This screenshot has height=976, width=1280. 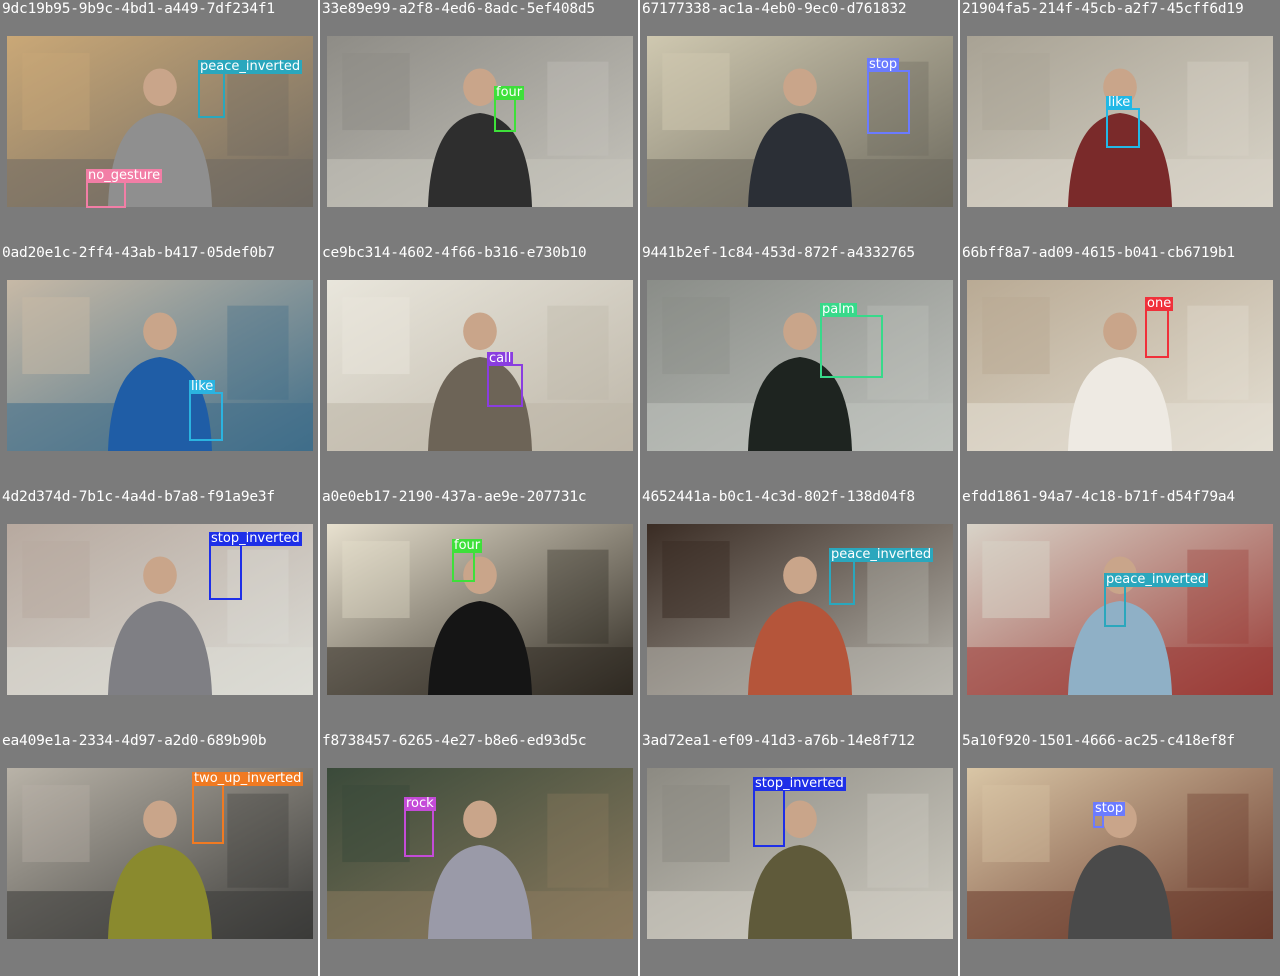 I want to click on image-tile: 21904fa5-214f-45cb-a2f7-45cff6d19 like, so click(x=1120, y=122).